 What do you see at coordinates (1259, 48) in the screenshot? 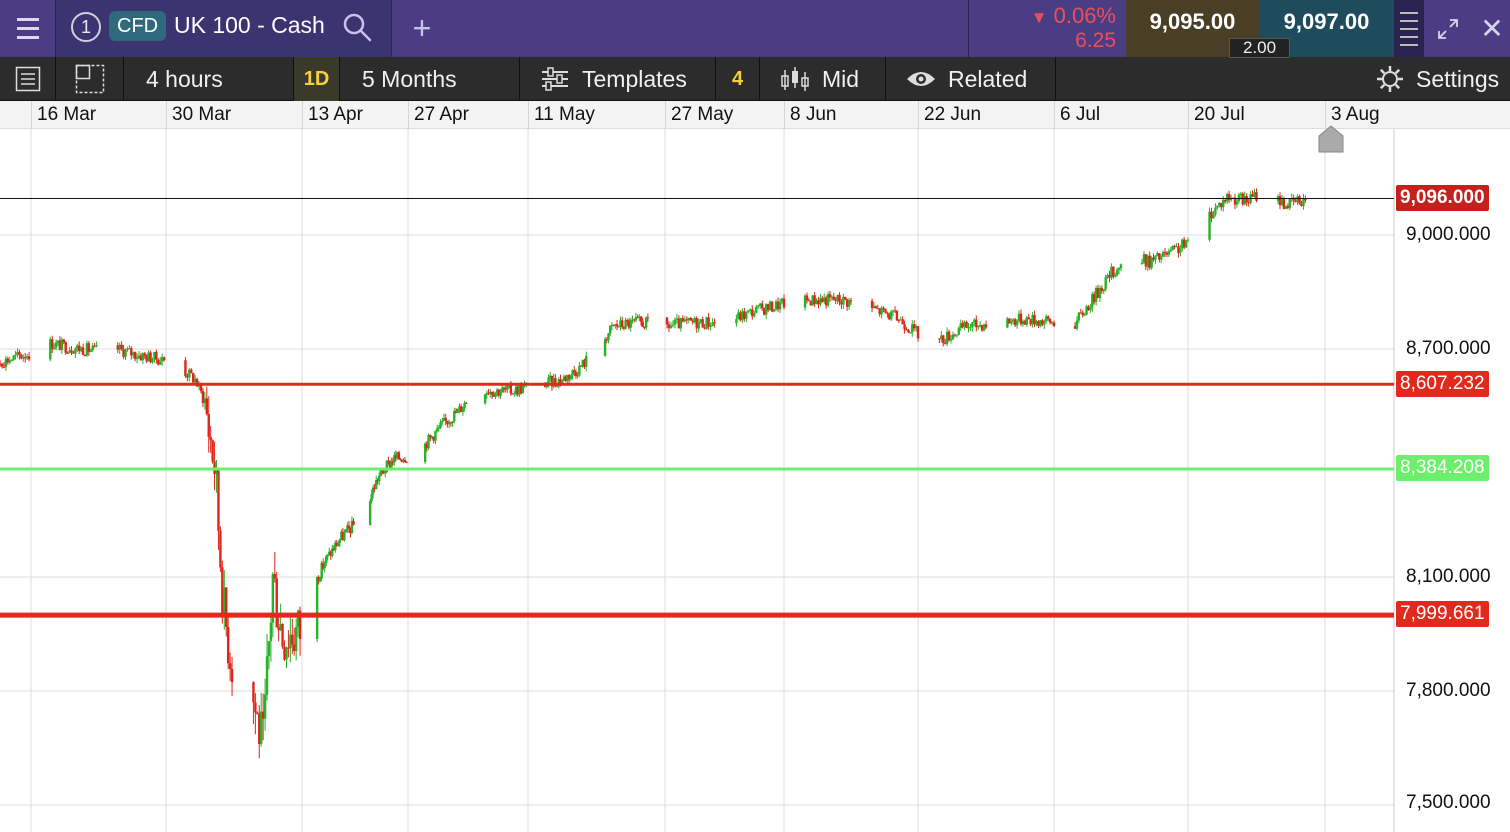
I see `spread-value: 2.00` at bounding box center [1259, 48].